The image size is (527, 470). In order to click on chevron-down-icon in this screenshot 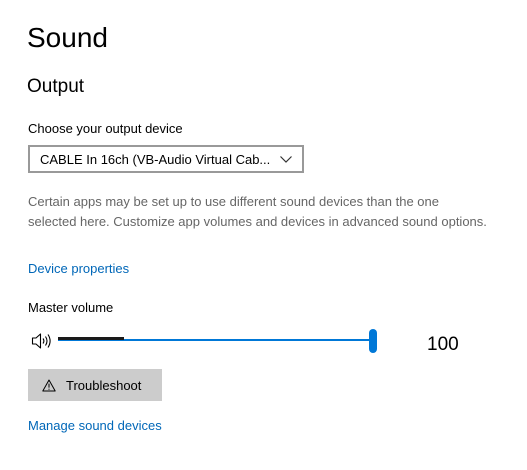, I will do `click(286, 159)`.